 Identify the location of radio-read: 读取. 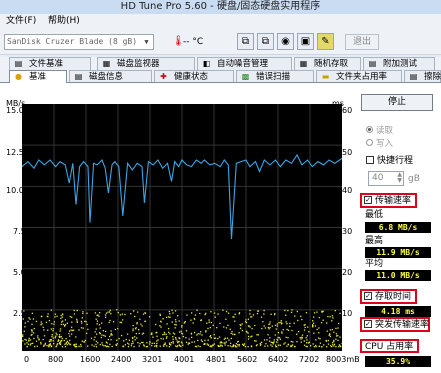
(379, 131).